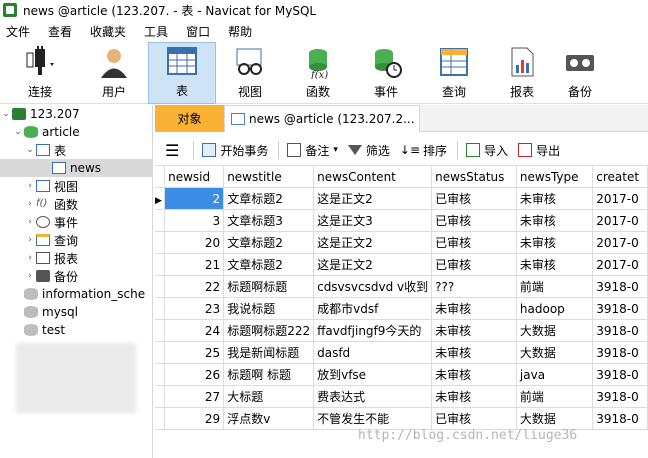  I want to click on menu-tools: 工具, so click(159, 31).